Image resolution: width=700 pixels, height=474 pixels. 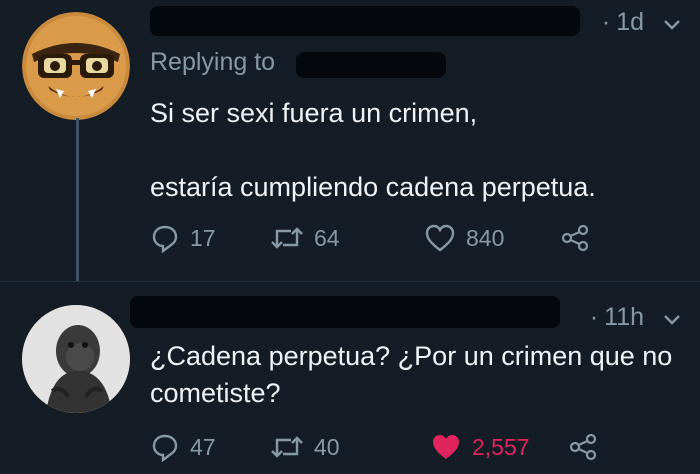 What do you see at coordinates (347, 238) in the screenshot?
I see `retweet-button: 64` at bounding box center [347, 238].